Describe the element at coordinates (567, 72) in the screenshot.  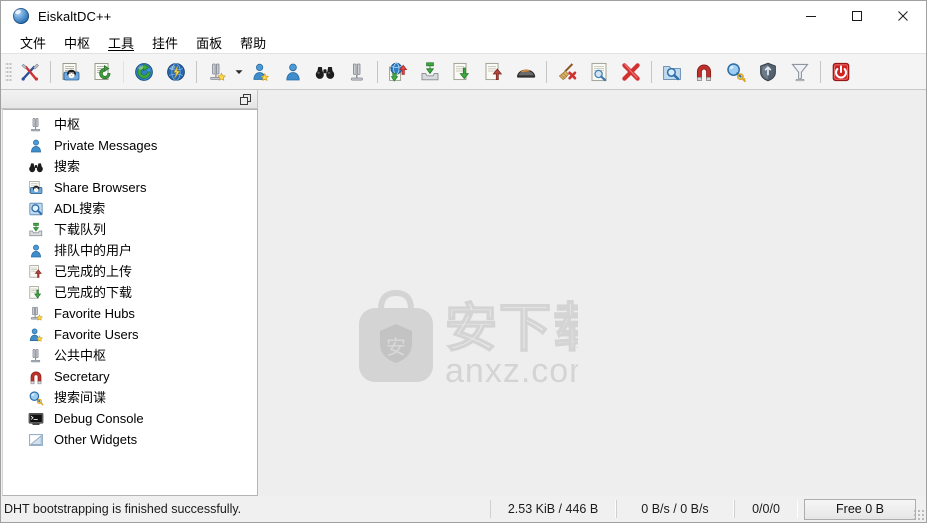
I see `clear-icon` at that location.